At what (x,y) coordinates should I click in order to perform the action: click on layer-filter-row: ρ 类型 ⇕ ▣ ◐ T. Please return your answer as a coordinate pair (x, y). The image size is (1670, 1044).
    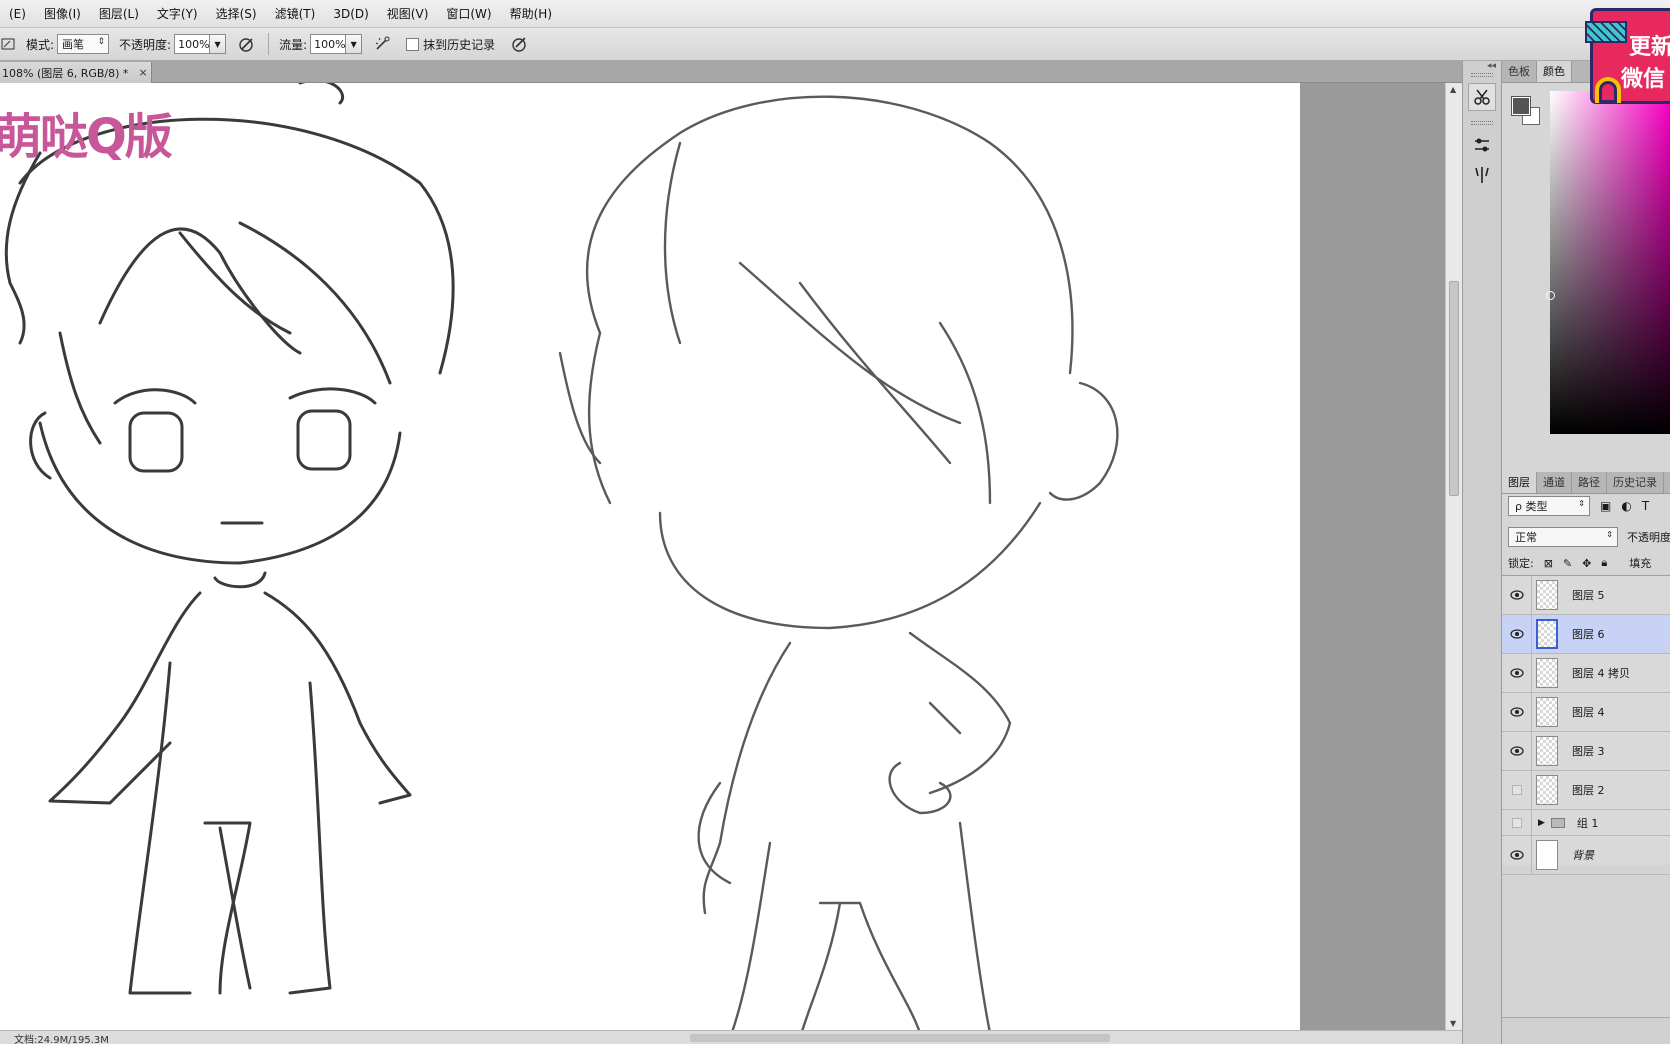
    Looking at the image, I should click on (1578, 506).